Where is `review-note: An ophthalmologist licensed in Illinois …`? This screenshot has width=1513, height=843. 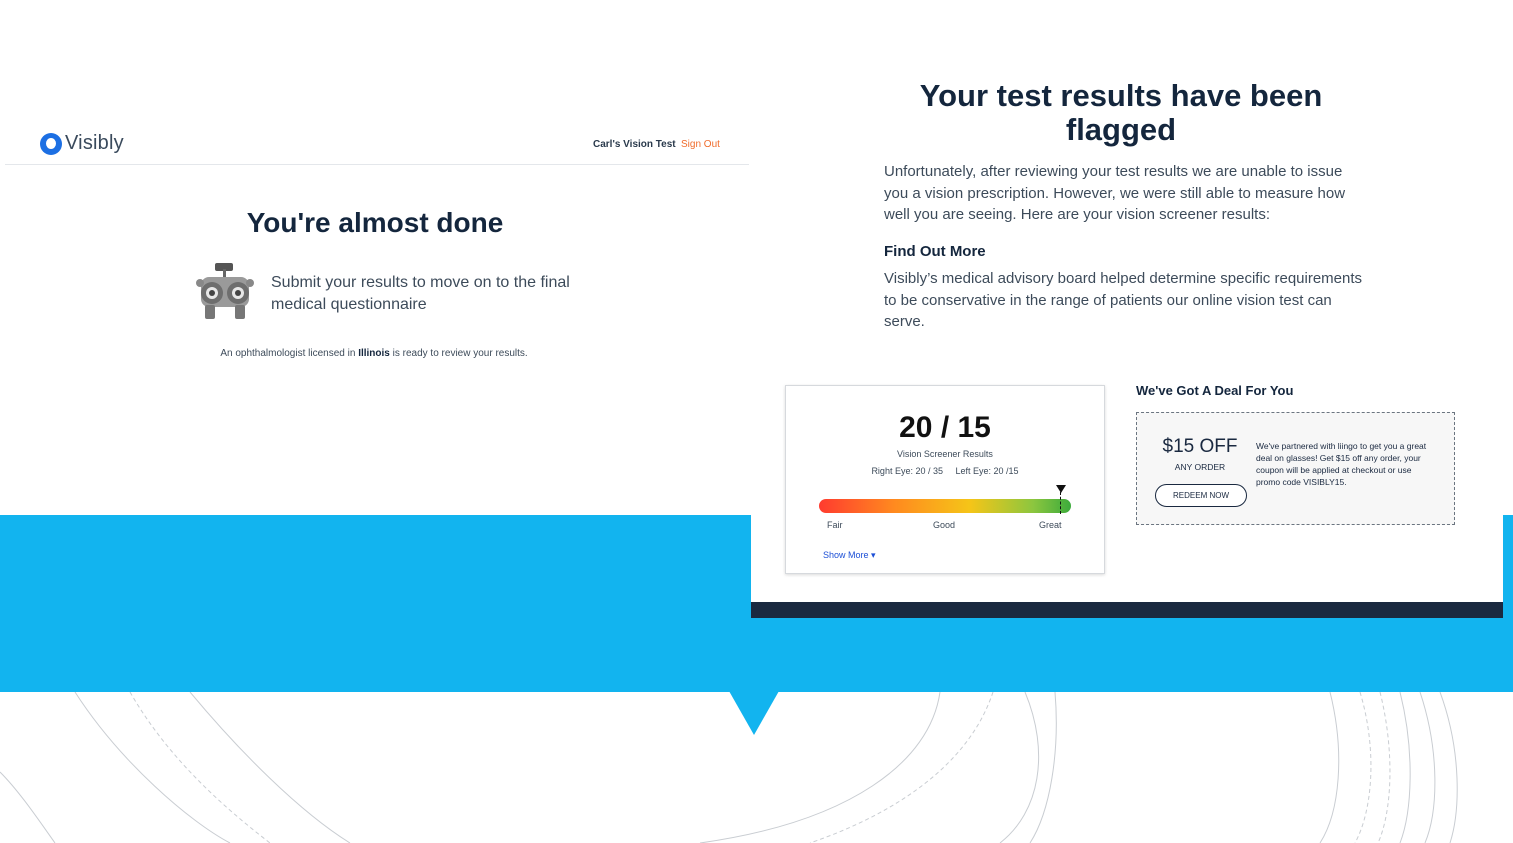
review-note: An ophthalmologist licensed in Illinois … is located at coordinates (374, 353).